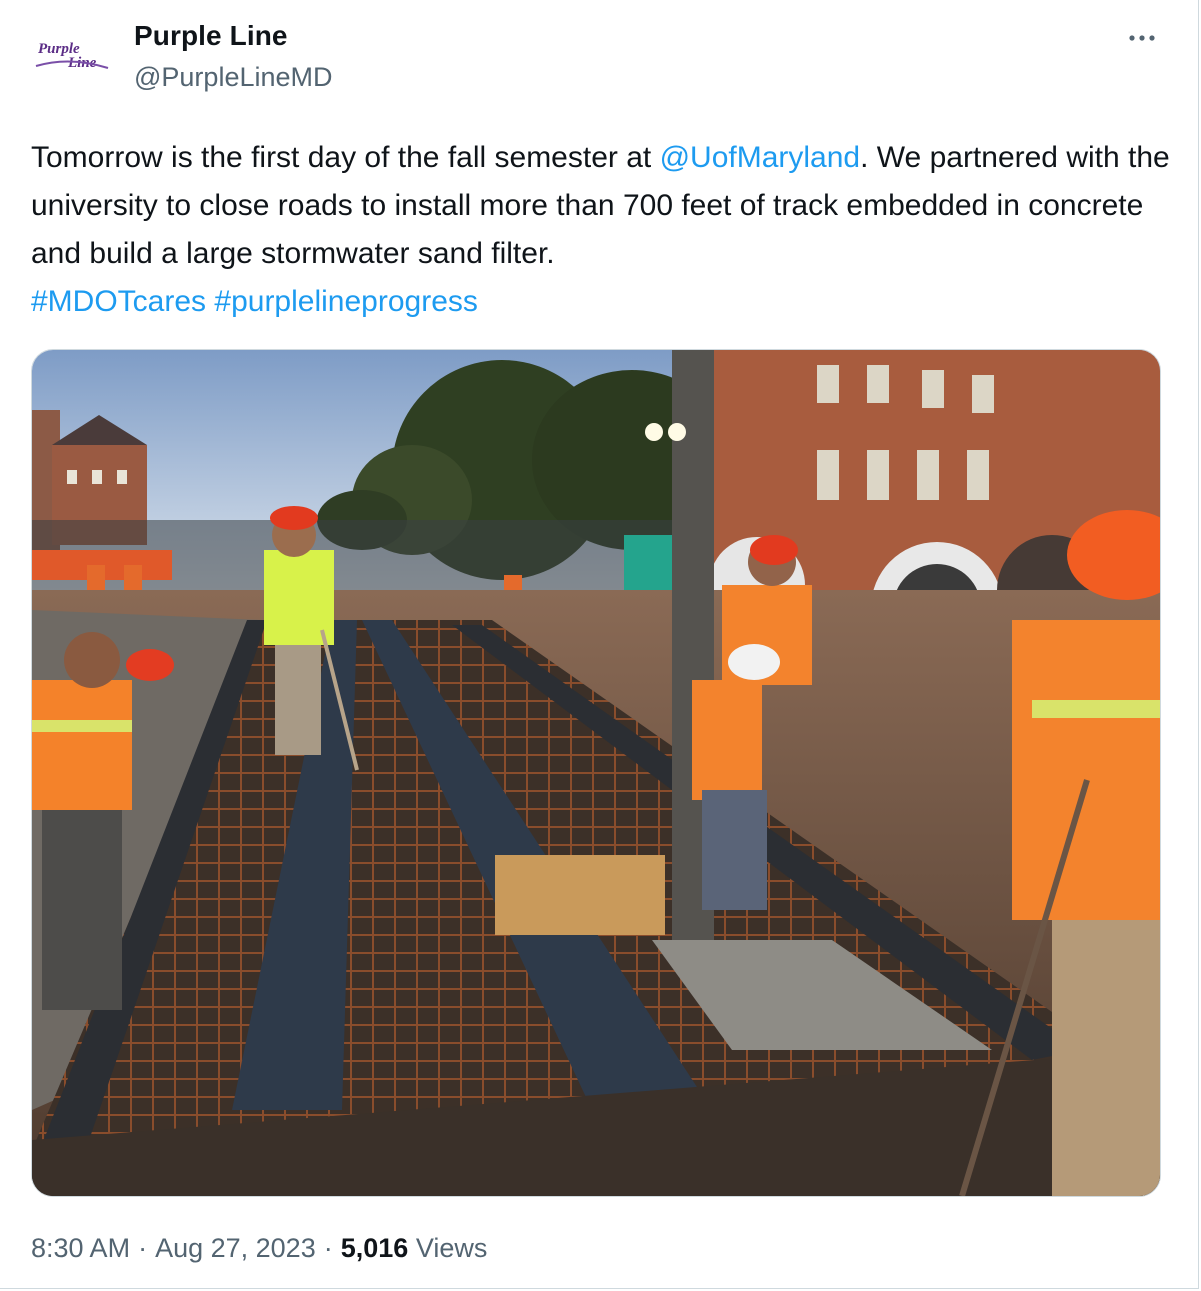  What do you see at coordinates (451, 1248) in the screenshot?
I see `views-label: Views` at bounding box center [451, 1248].